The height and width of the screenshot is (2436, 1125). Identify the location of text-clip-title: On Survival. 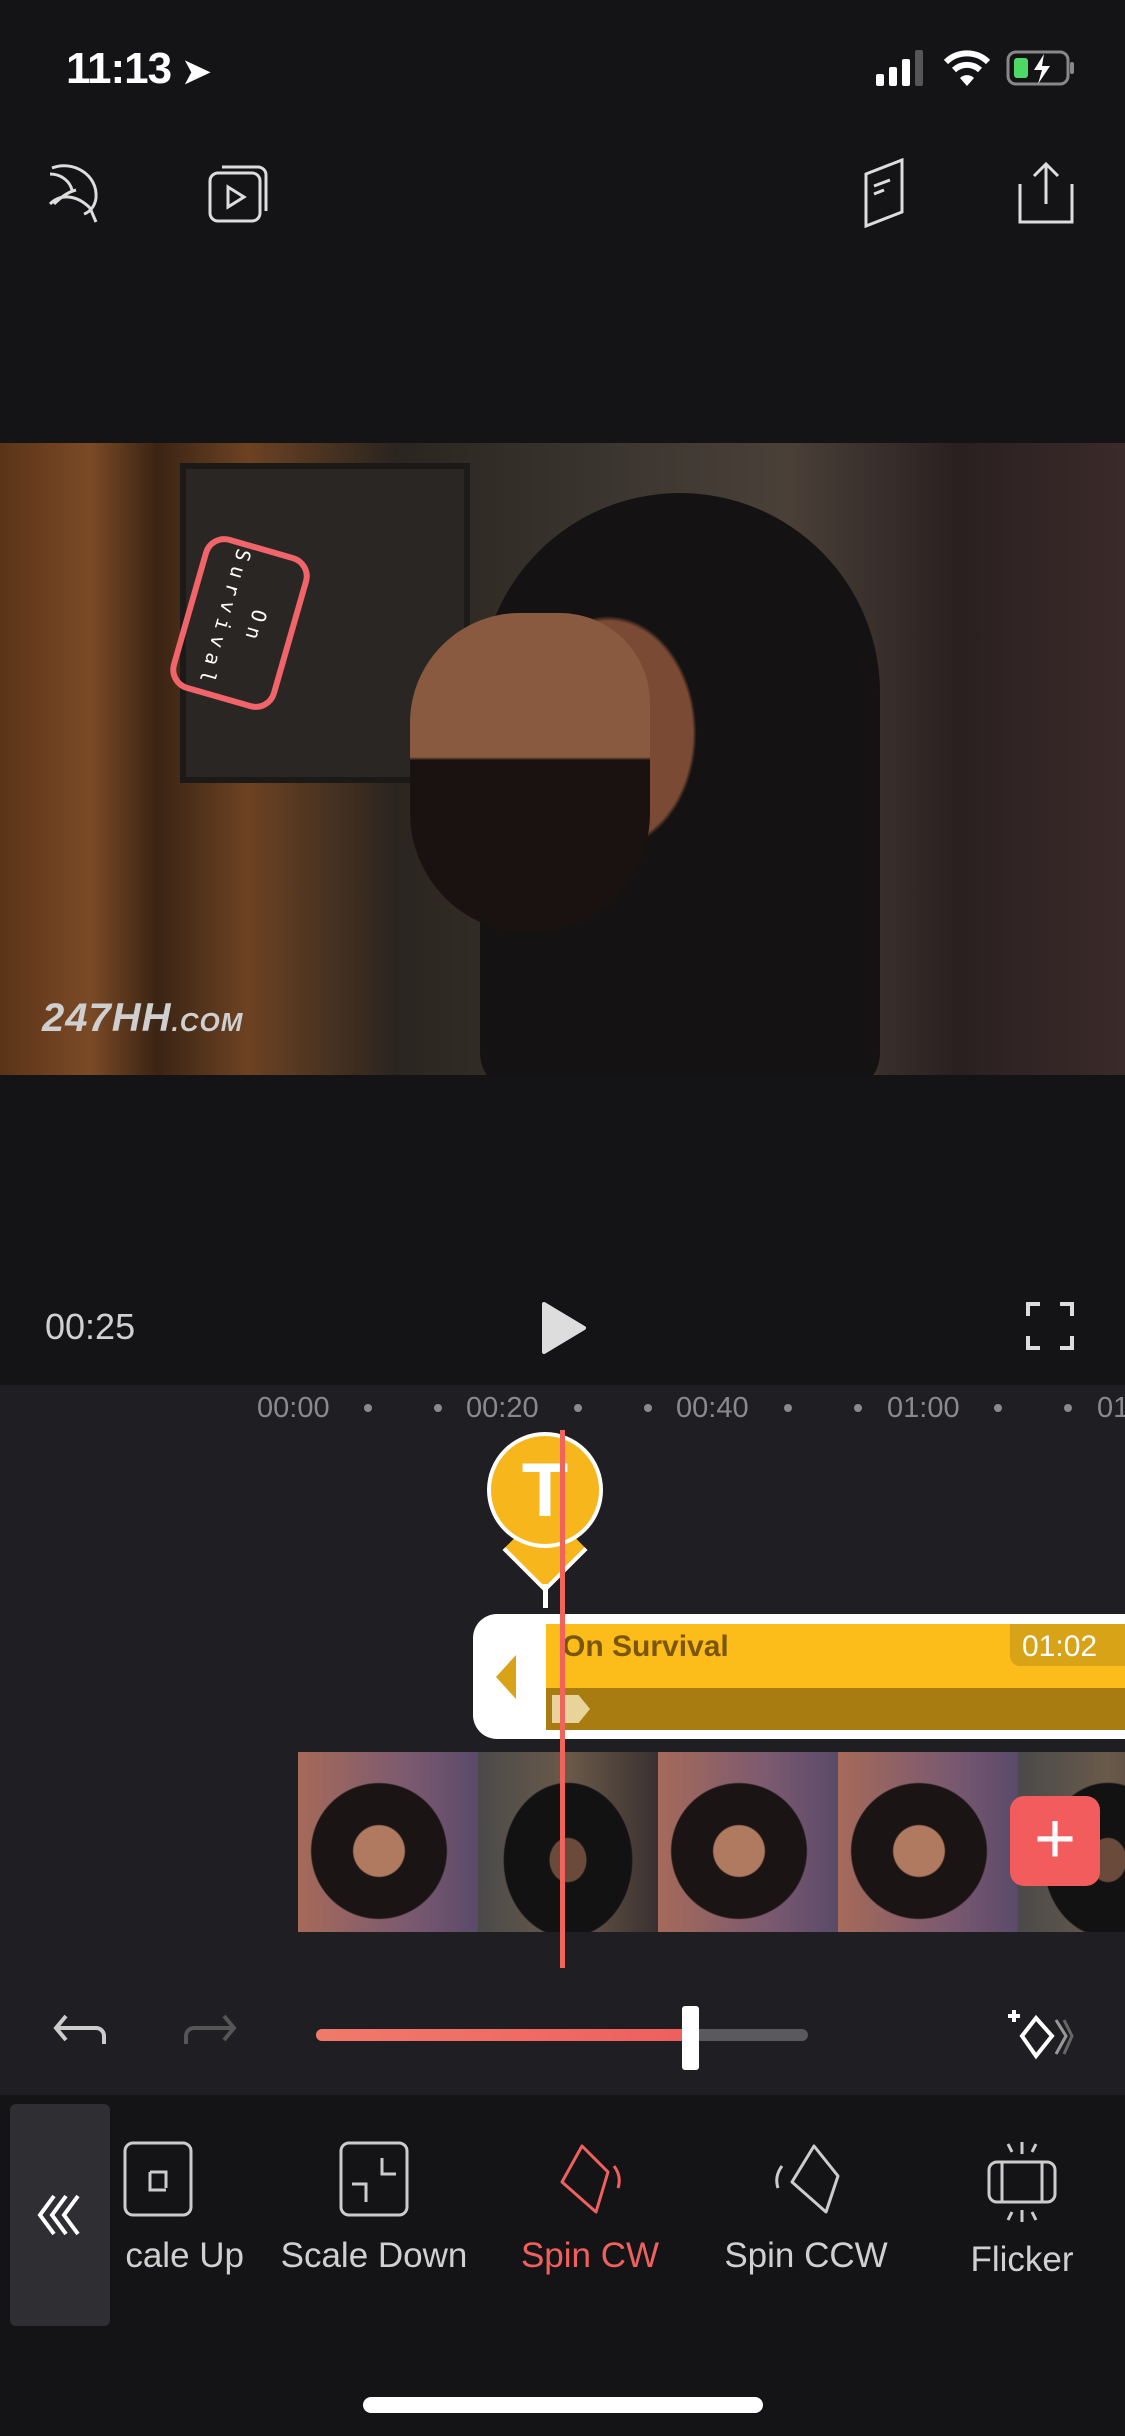
(645, 1646).